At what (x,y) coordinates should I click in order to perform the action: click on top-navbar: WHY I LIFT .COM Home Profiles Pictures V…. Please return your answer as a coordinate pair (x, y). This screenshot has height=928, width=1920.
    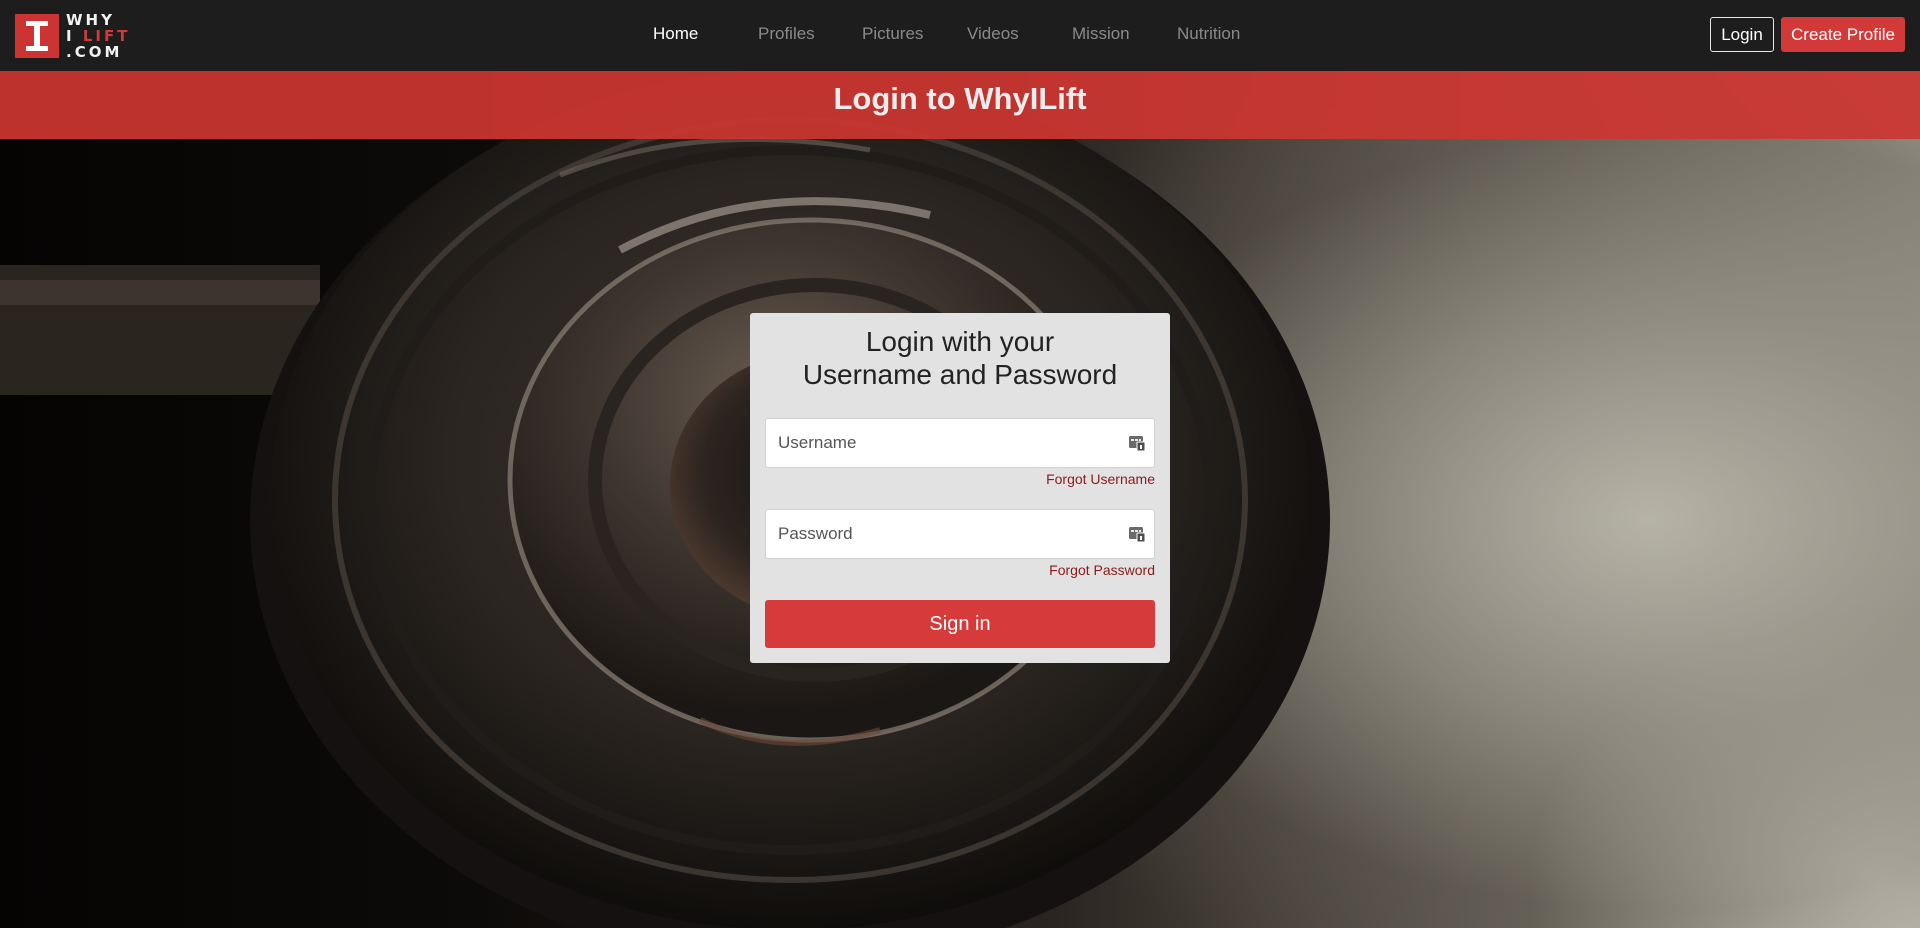
    Looking at the image, I should click on (960, 35).